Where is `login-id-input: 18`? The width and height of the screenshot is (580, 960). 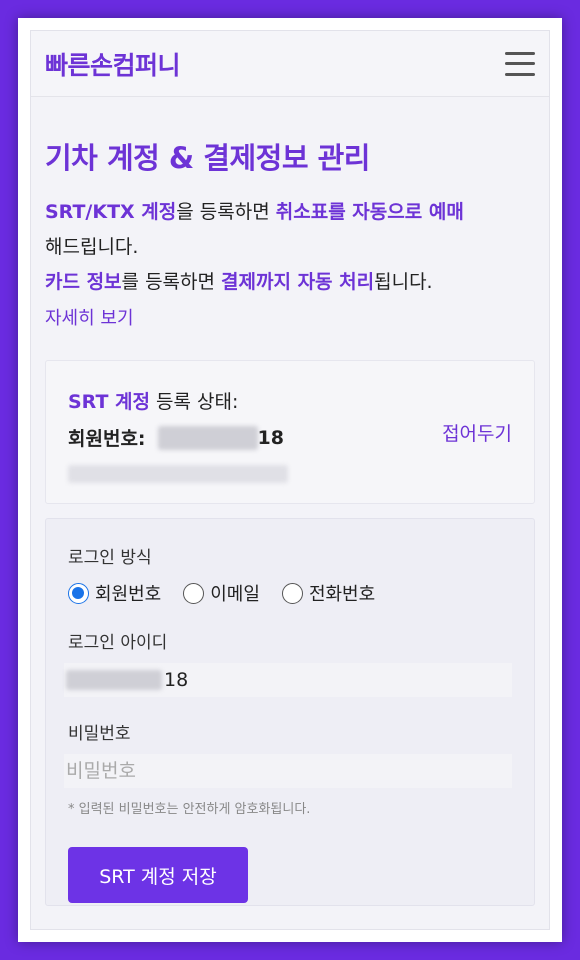
login-id-input: 18 is located at coordinates (288, 680).